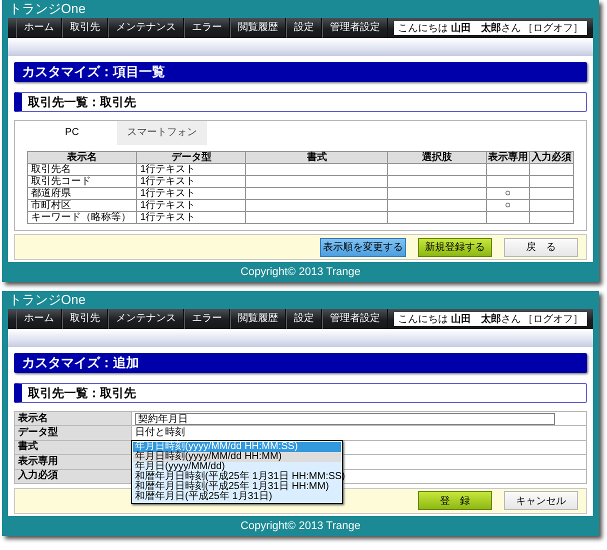  Describe the element at coordinates (82, 158) in the screenshot. I see `column-header: 表示名` at that location.